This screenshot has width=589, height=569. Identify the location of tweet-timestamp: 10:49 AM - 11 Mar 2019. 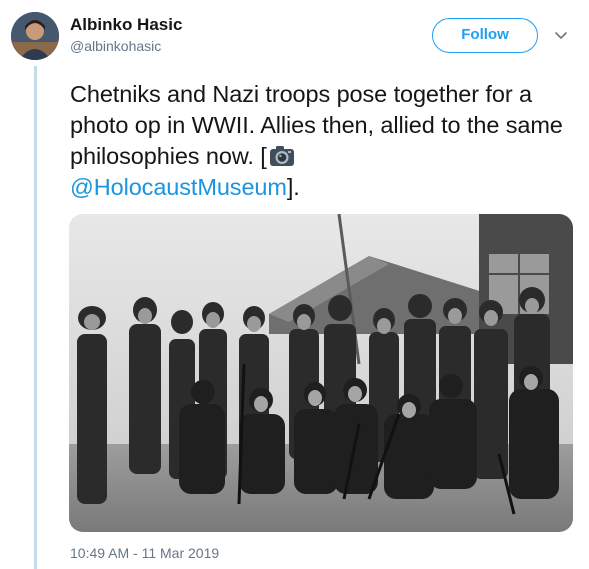
(144, 553).